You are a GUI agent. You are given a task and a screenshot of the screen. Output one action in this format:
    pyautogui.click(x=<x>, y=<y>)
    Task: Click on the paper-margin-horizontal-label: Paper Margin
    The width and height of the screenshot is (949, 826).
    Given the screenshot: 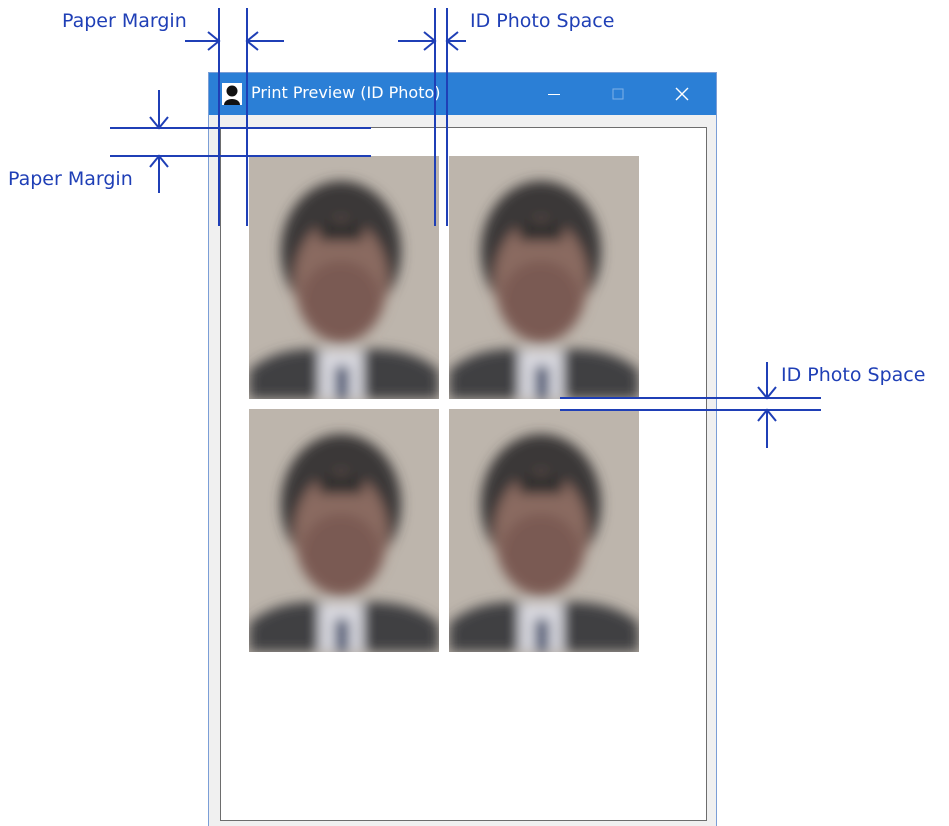 What is the action you would take?
    pyautogui.click(x=124, y=21)
    